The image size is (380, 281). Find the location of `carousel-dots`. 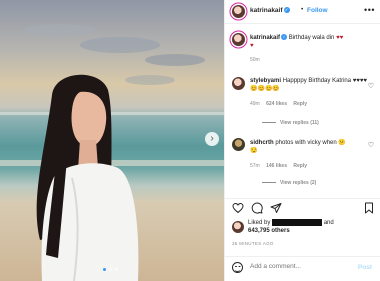

carousel-dots is located at coordinates (110, 269).